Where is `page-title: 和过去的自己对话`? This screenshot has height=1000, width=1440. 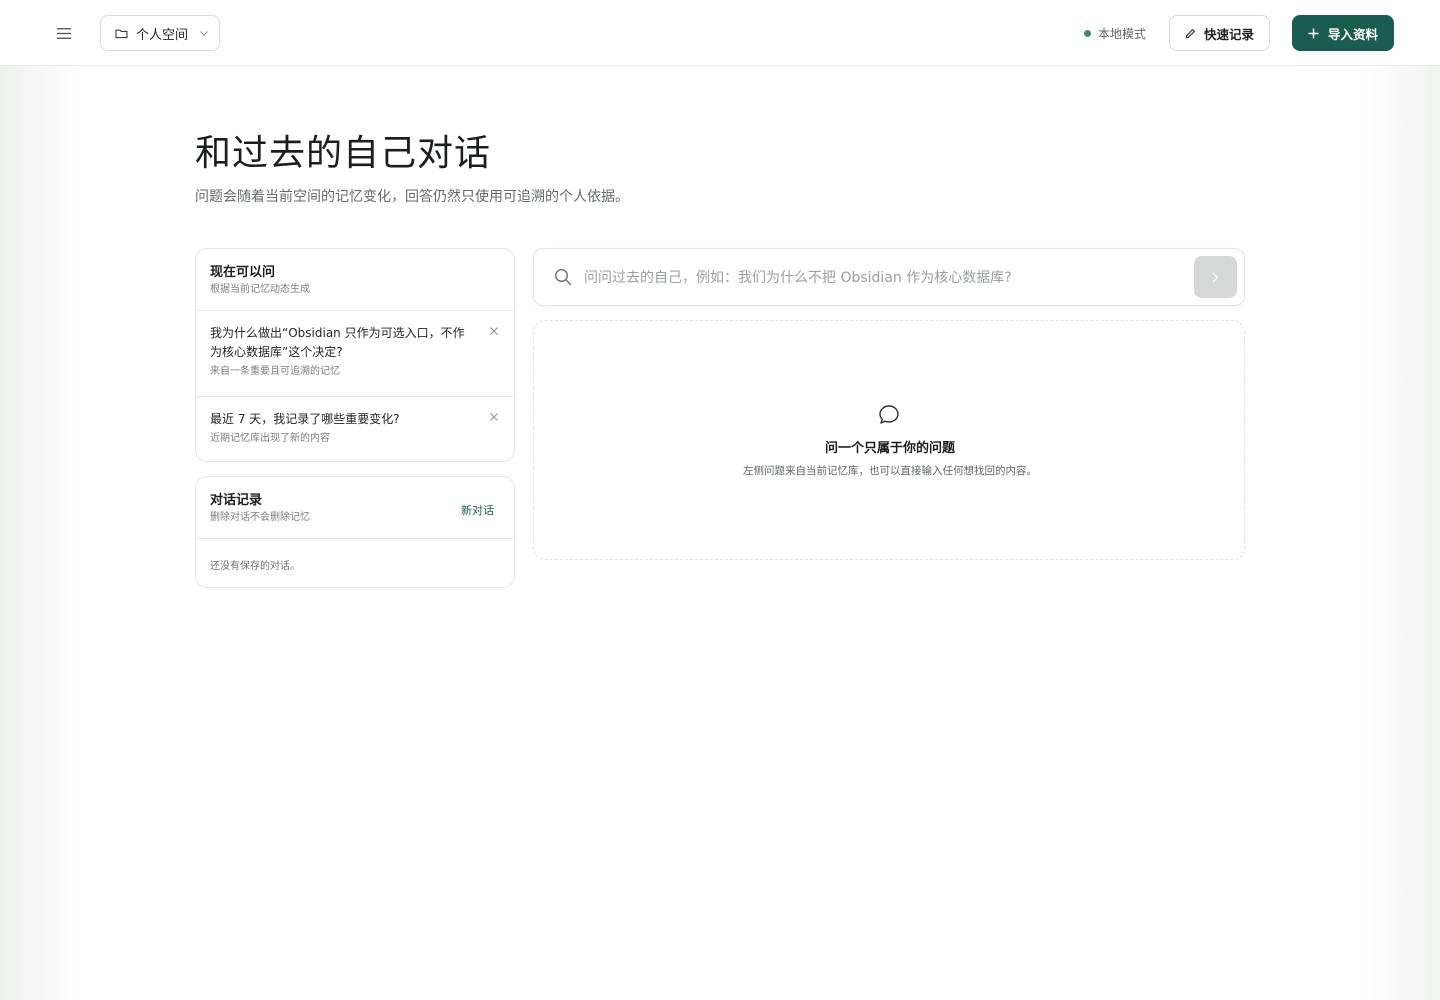
page-title: 和过去的自己对话 is located at coordinates (343, 153).